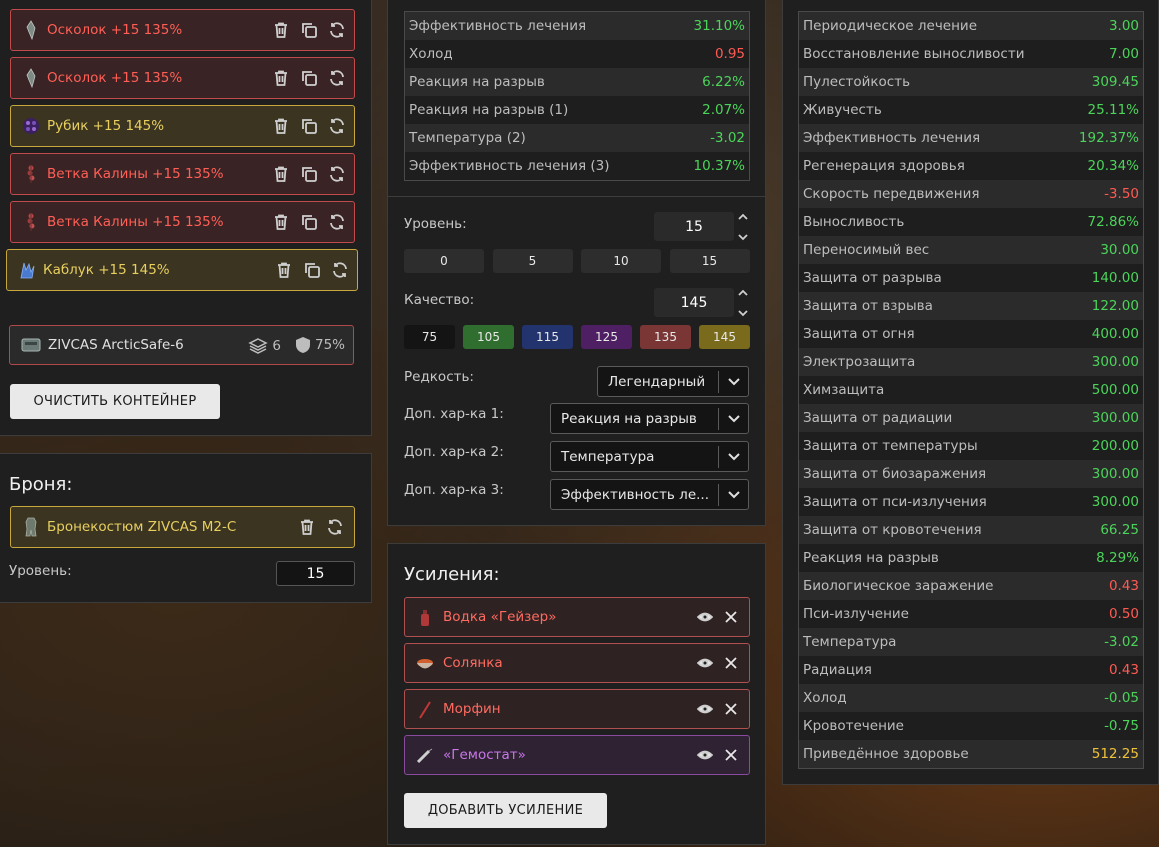 Image resolution: width=1159 pixels, height=847 pixels. Describe the element at coordinates (31, 78) in the screenshot. I see `shard-icon` at that location.